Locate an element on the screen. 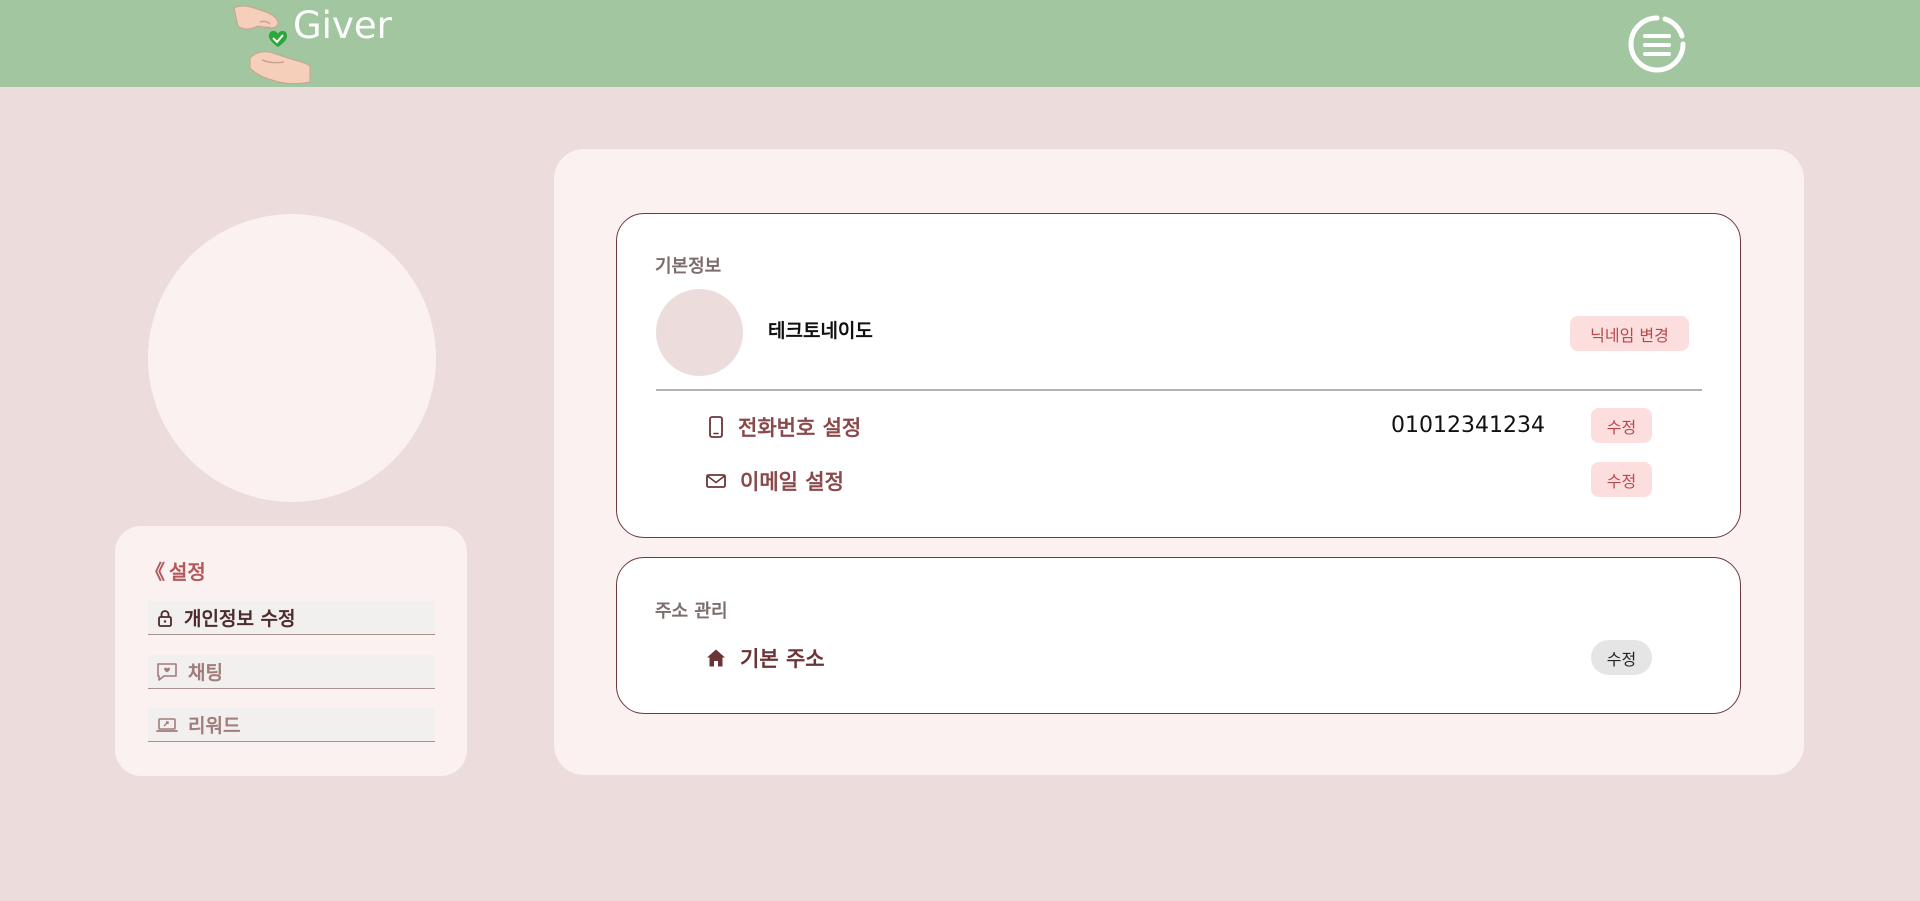  edit-email-button: 수정 is located at coordinates (1621, 479).